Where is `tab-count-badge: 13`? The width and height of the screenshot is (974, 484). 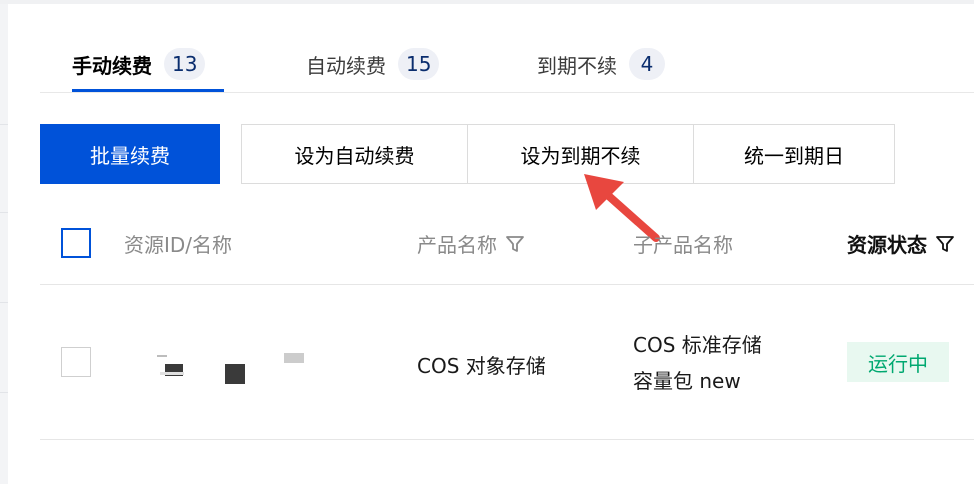 tab-count-badge: 13 is located at coordinates (185, 64).